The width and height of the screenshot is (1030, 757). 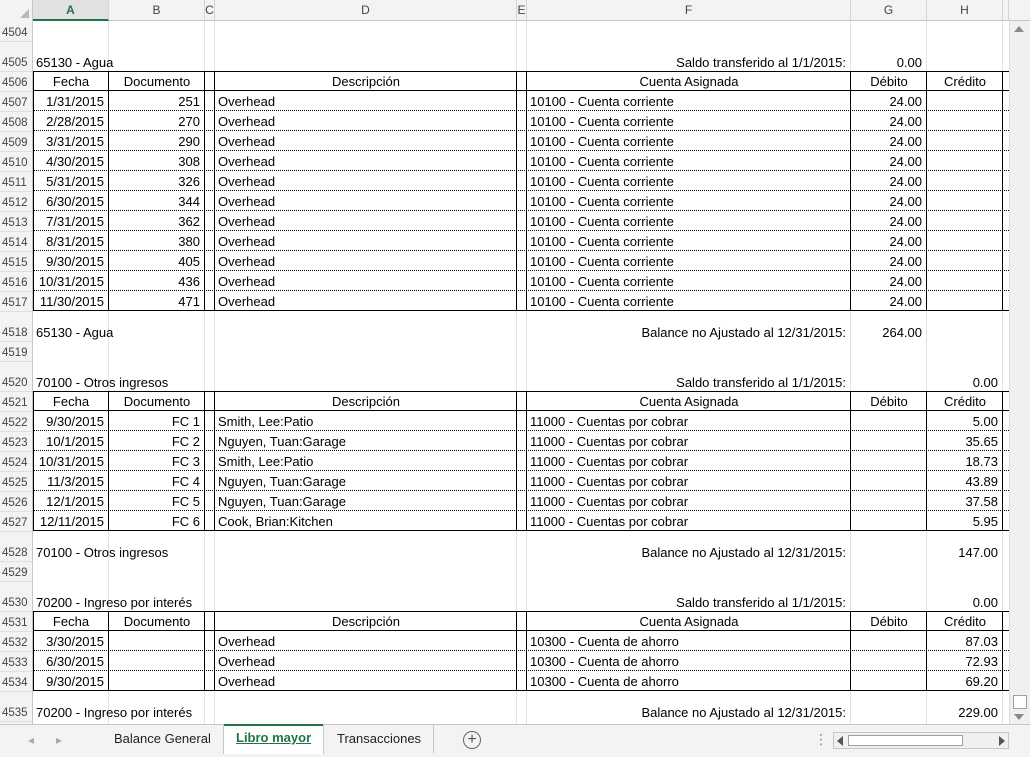 What do you see at coordinates (689, 326) in the screenshot?
I see `closing-balance-label: Balance no Ajustado al 12/31/2015:` at bounding box center [689, 326].